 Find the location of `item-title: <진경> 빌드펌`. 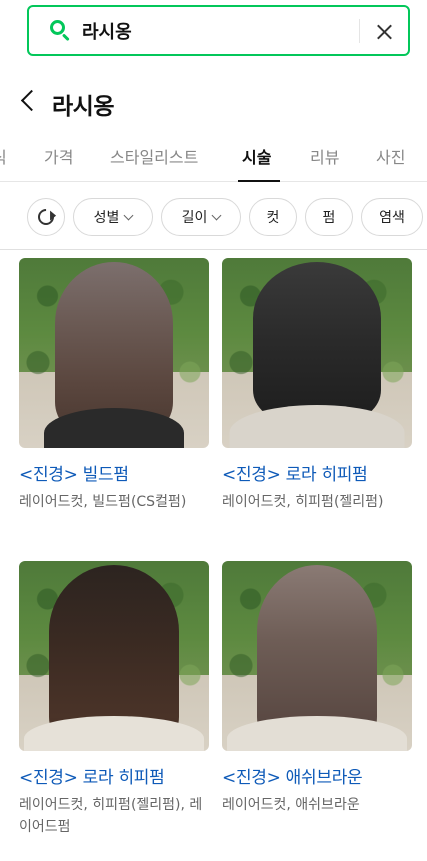

item-title: <진경> 빌드펌 is located at coordinates (114, 472).